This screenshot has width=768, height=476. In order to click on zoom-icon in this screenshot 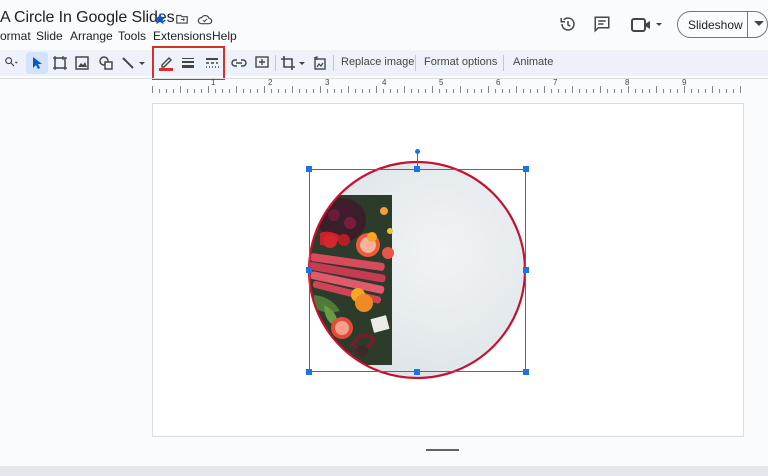, I will do `click(11, 63)`.